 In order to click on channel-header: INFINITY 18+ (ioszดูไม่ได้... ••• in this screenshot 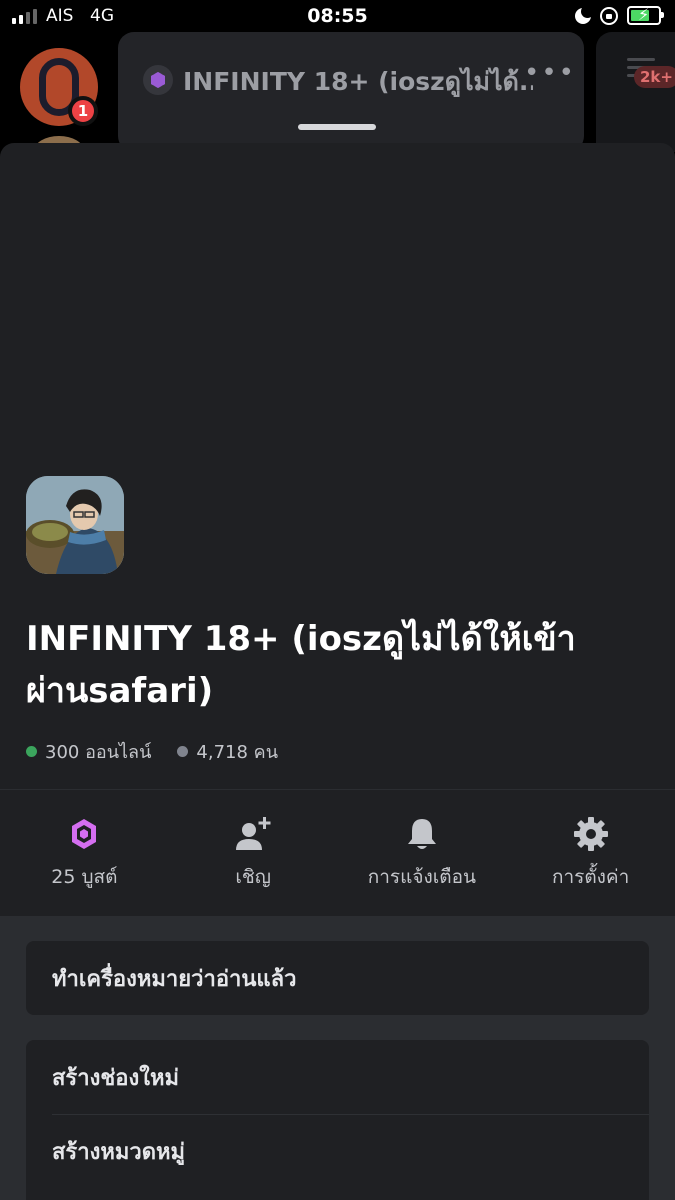, I will do `click(351, 92)`.